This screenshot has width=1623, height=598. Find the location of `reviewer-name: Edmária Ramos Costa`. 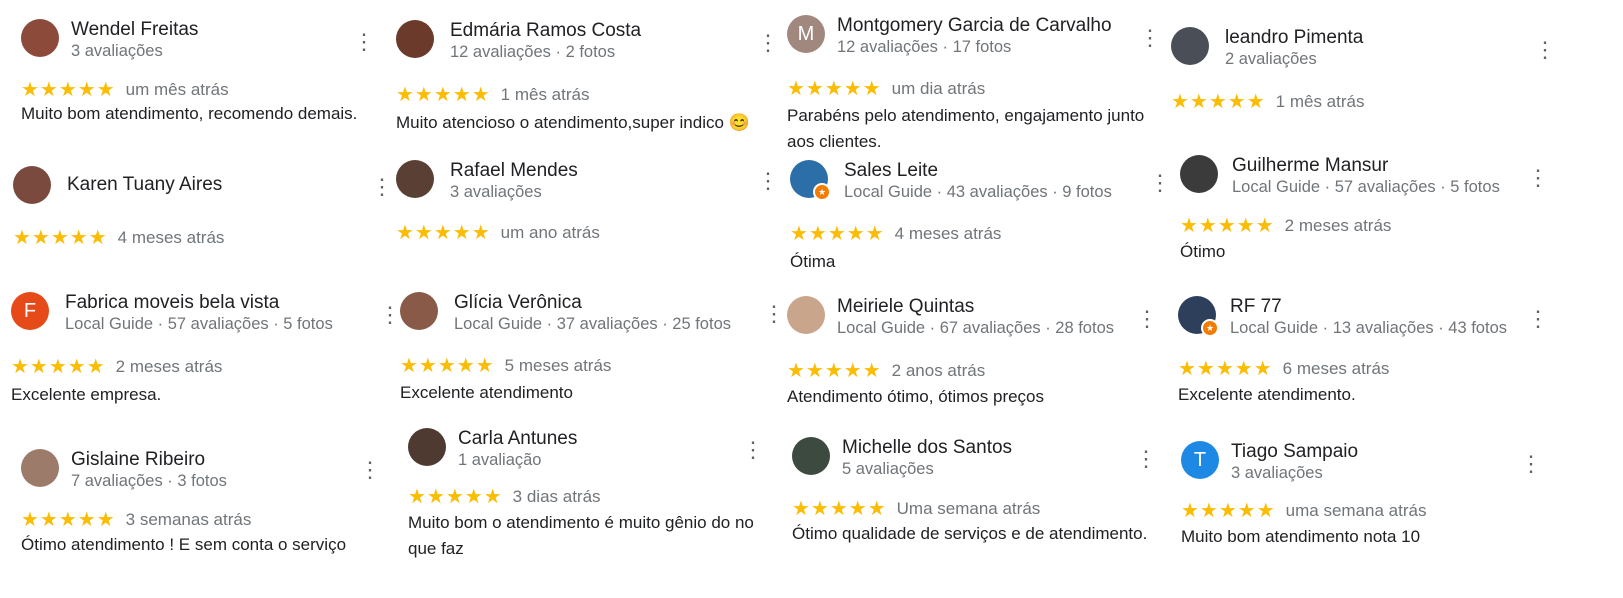

reviewer-name: Edmária Ramos Costa is located at coordinates (545, 31).